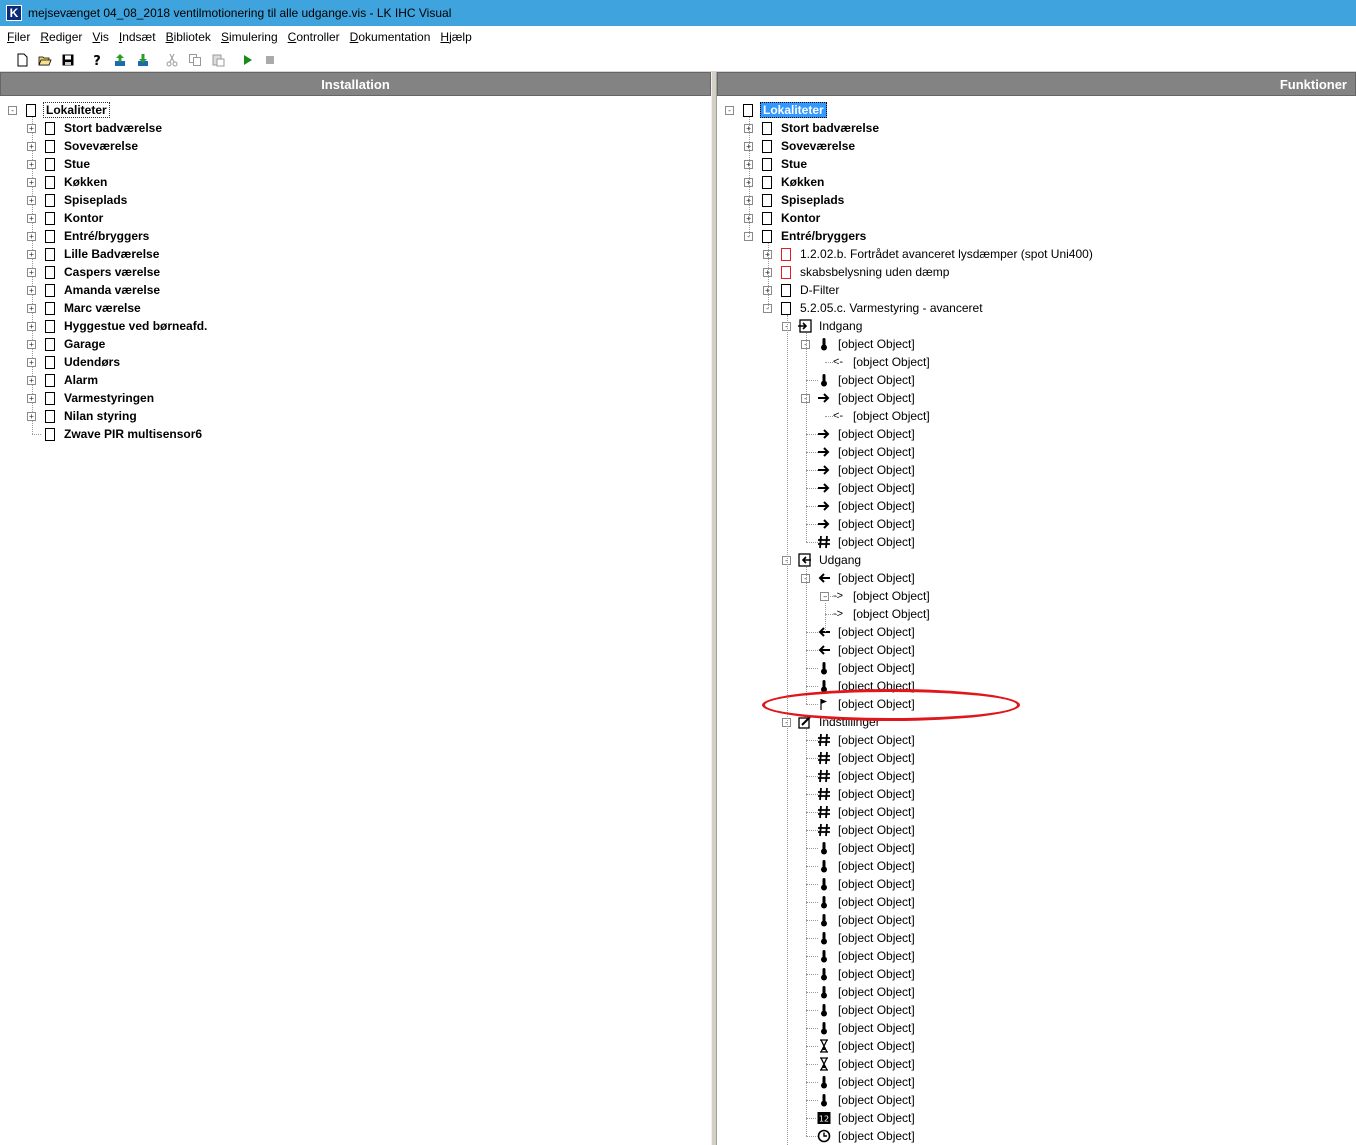 This screenshot has height=1145, width=1356. Describe the element at coordinates (455, 37) in the screenshot. I see `menu-hjælp: Hjælp` at that location.